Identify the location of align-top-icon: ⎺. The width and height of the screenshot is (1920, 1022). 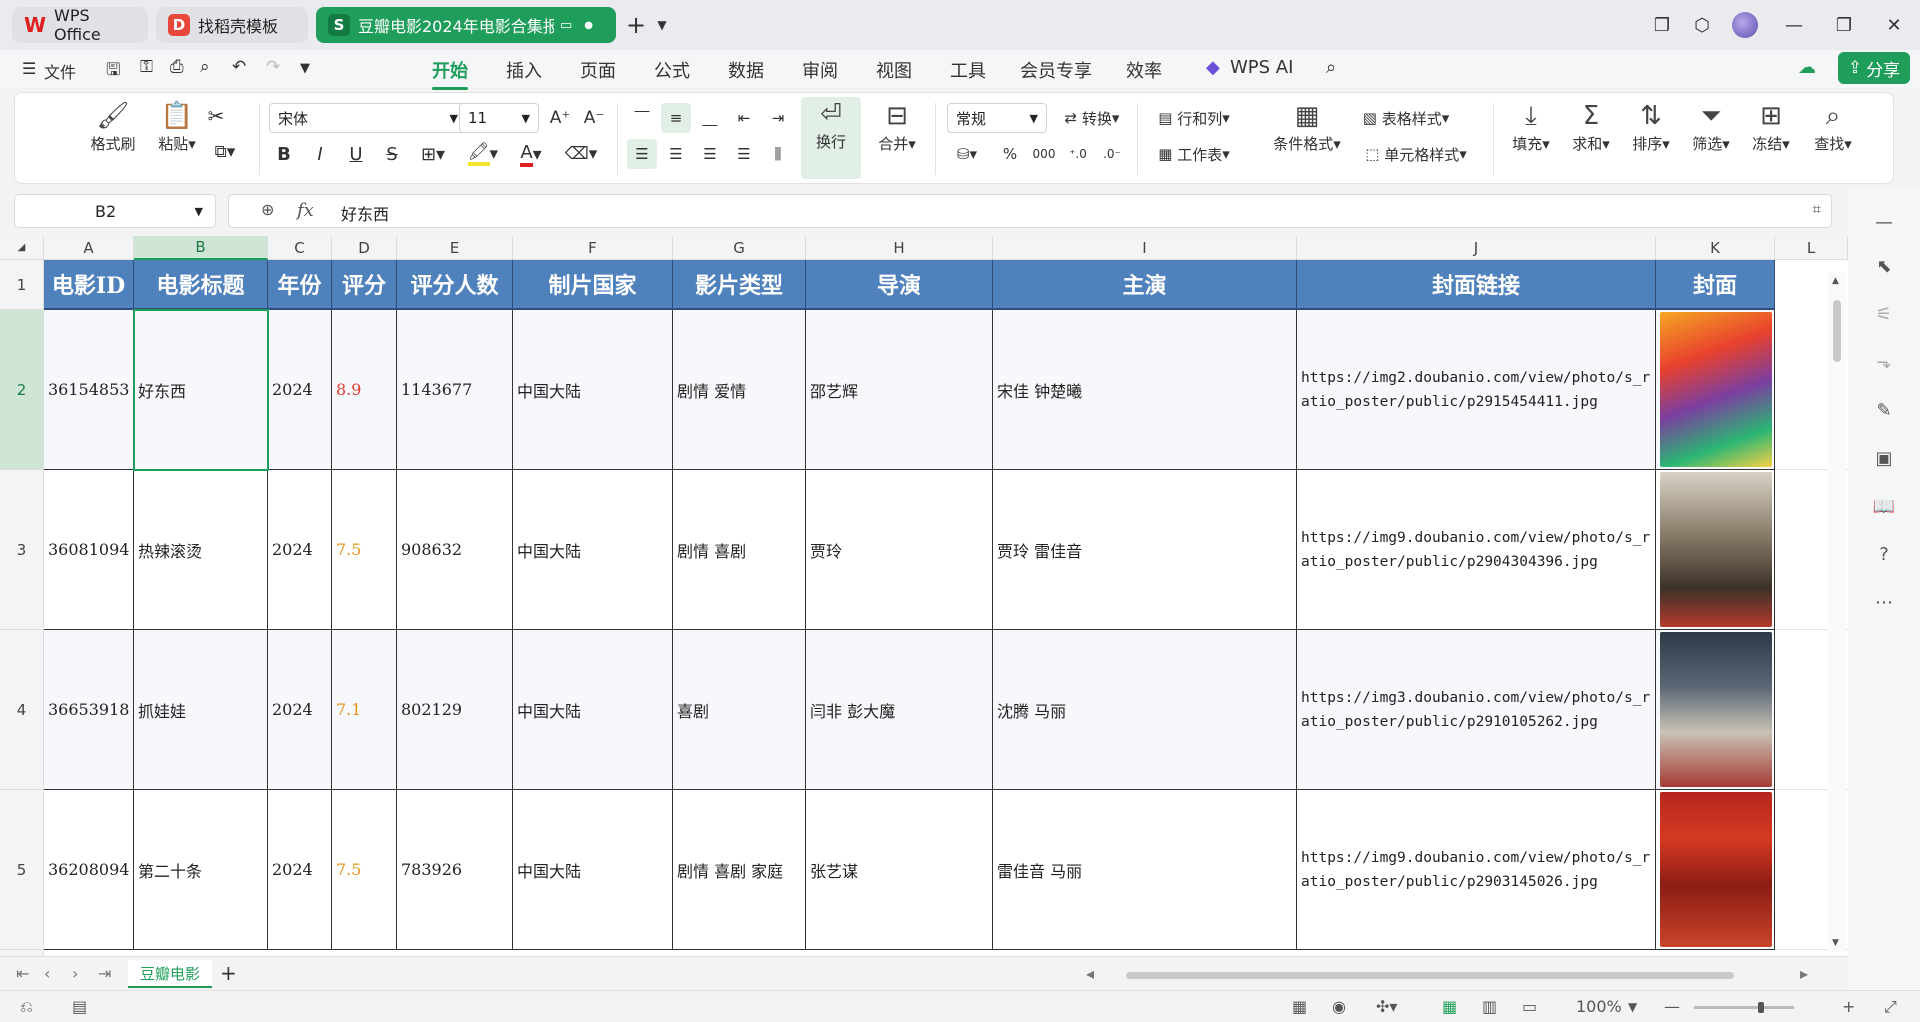
(642, 118).